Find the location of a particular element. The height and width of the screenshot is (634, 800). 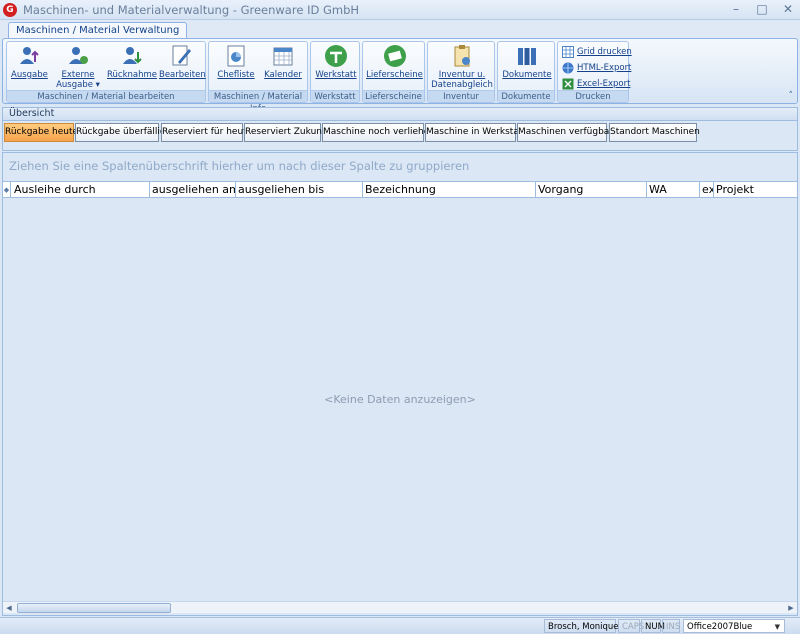

kalender-label: Kalender is located at coordinates (283, 75).